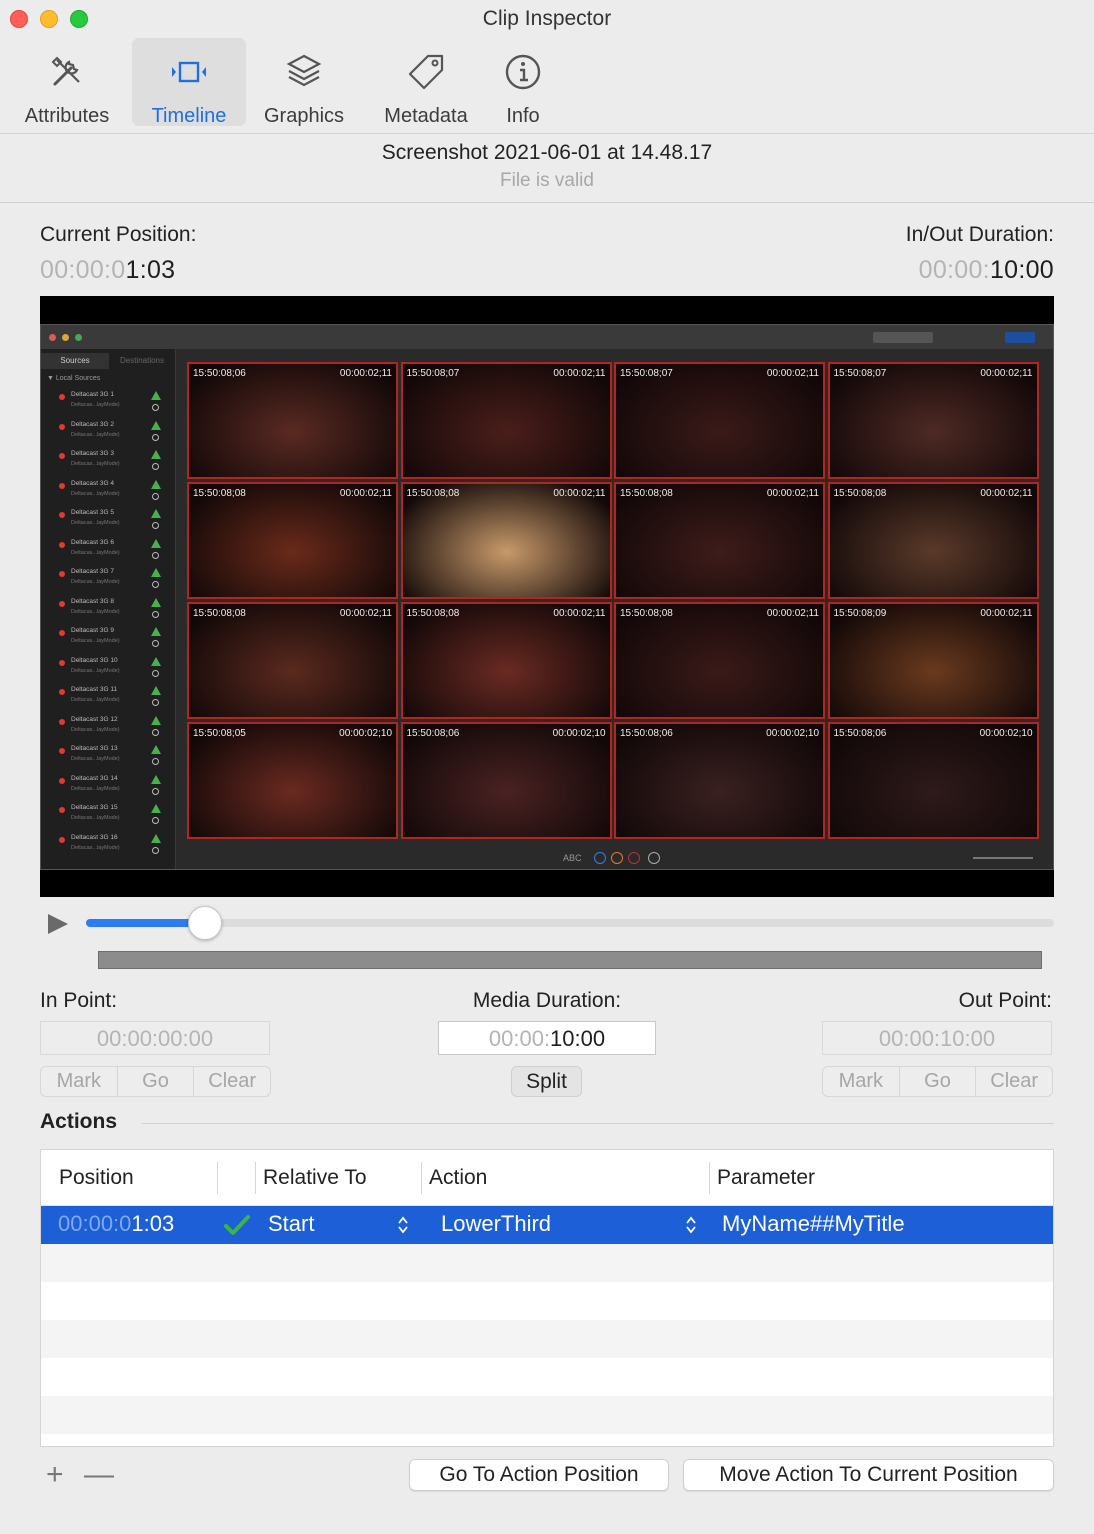 Image resolution: width=1094 pixels, height=1534 pixels. I want to click on preview-source-name: Deltacast 3G 15, so click(94, 807).